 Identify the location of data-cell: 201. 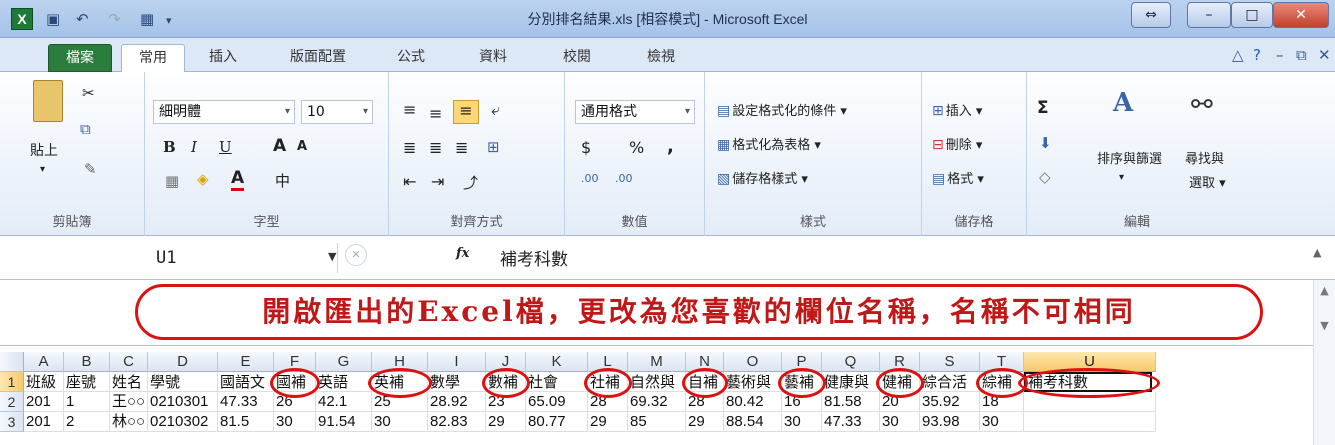
(44, 402).